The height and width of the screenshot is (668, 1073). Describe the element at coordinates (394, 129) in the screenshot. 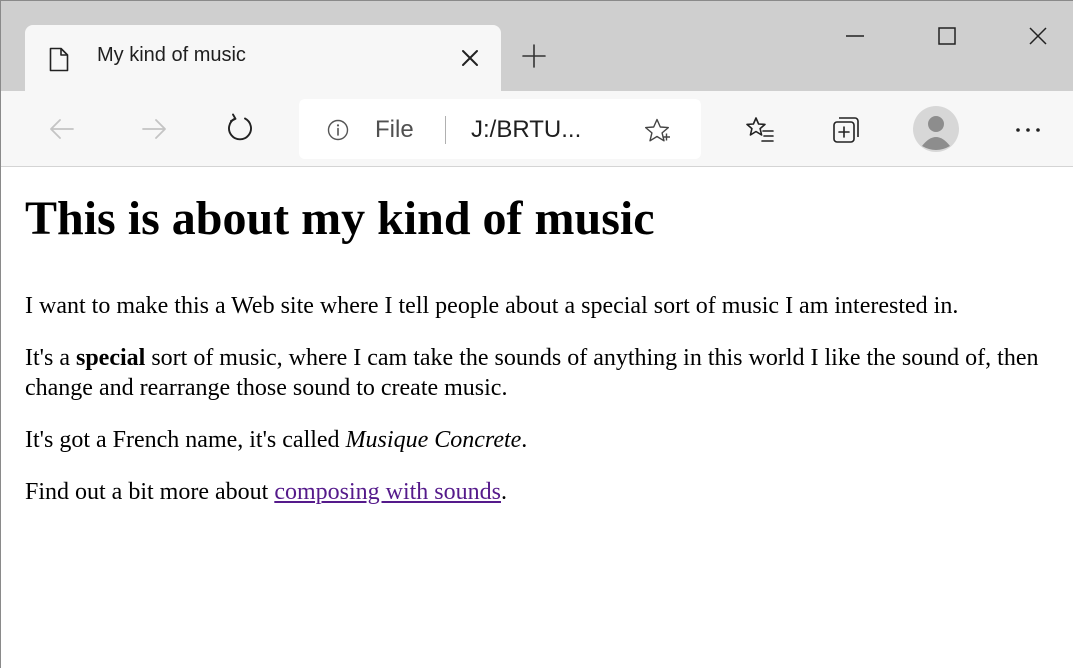

I see `address-scheme-label: File` at that location.